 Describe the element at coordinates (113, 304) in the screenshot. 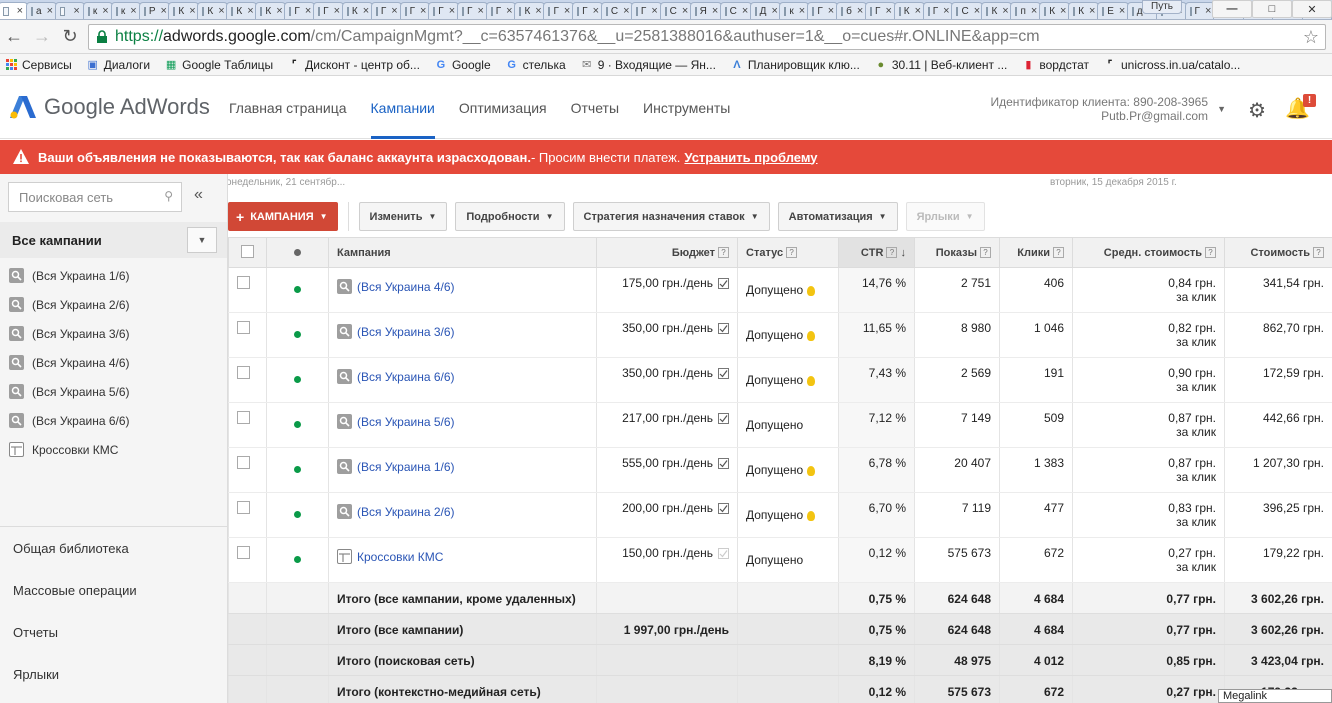

I see `sidebar-campaign-item: (Вся Украина 2/6)` at that location.